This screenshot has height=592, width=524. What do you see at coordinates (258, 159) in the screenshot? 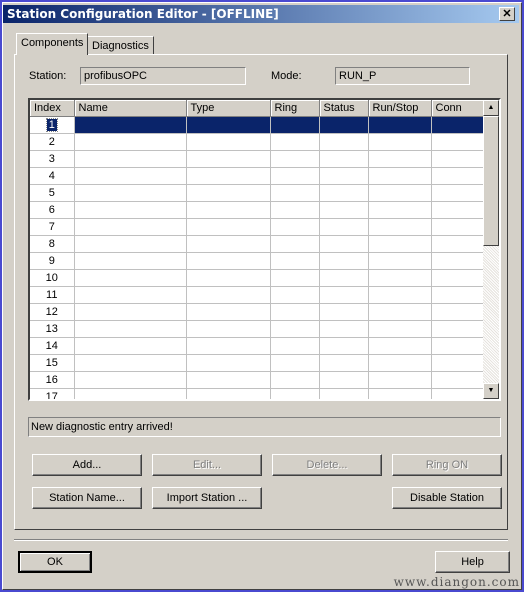
I see `table-row: 3` at bounding box center [258, 159].